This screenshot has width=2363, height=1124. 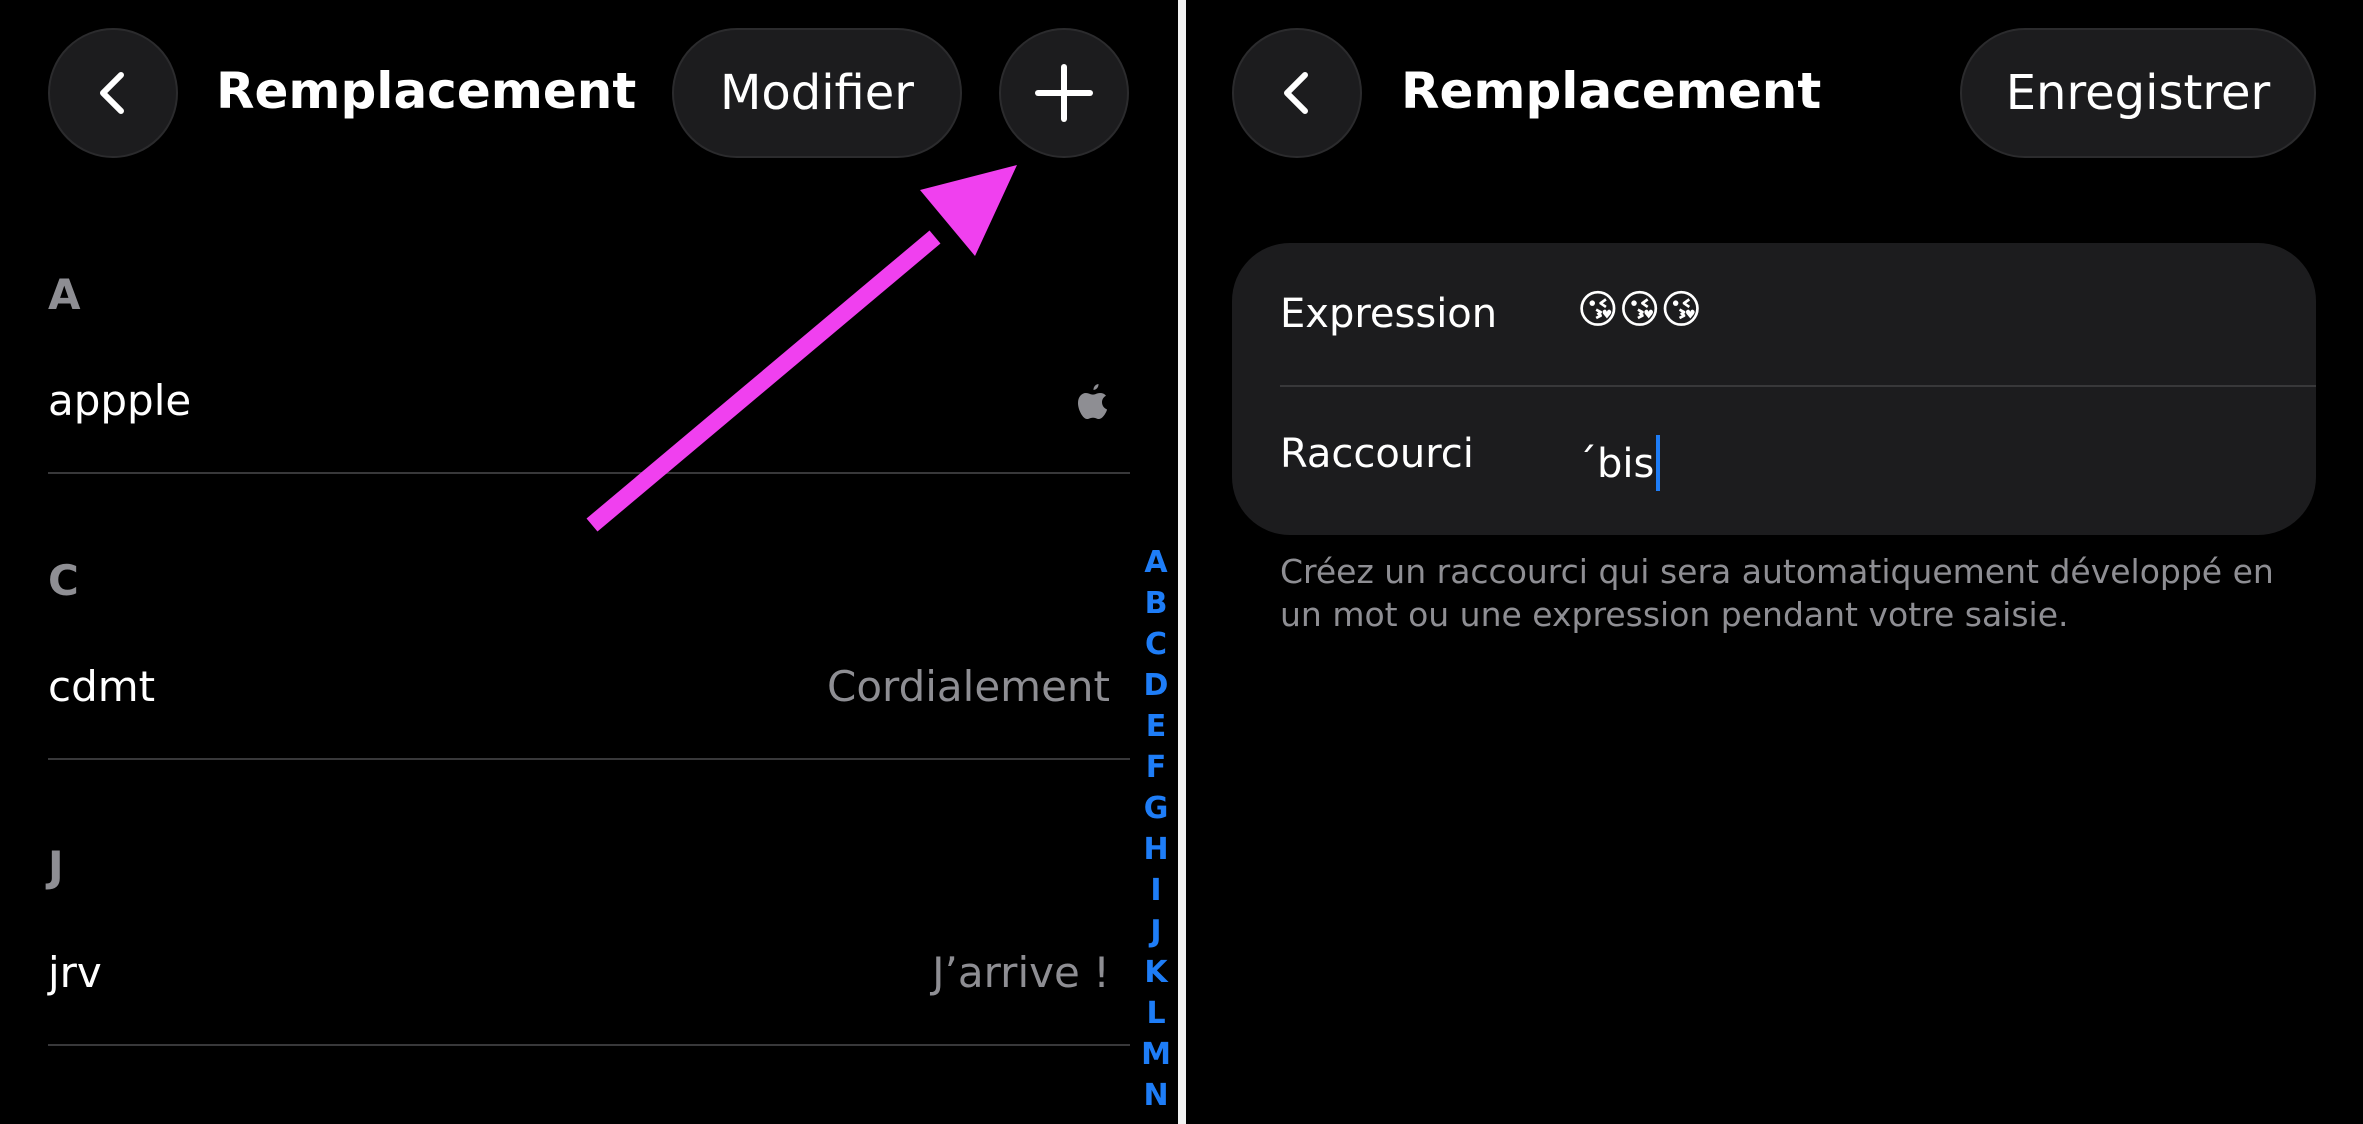 I want to click on chevron-left-icon, so click(x=1296, y=93).